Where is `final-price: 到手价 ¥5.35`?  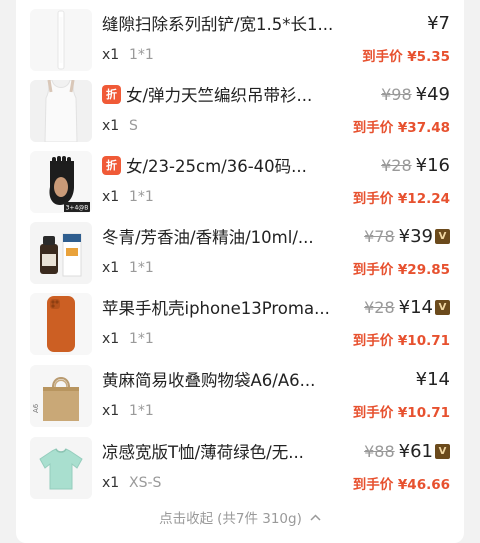
final-price: 到手价 ¥5.35 is located at coordinates (406, 57).